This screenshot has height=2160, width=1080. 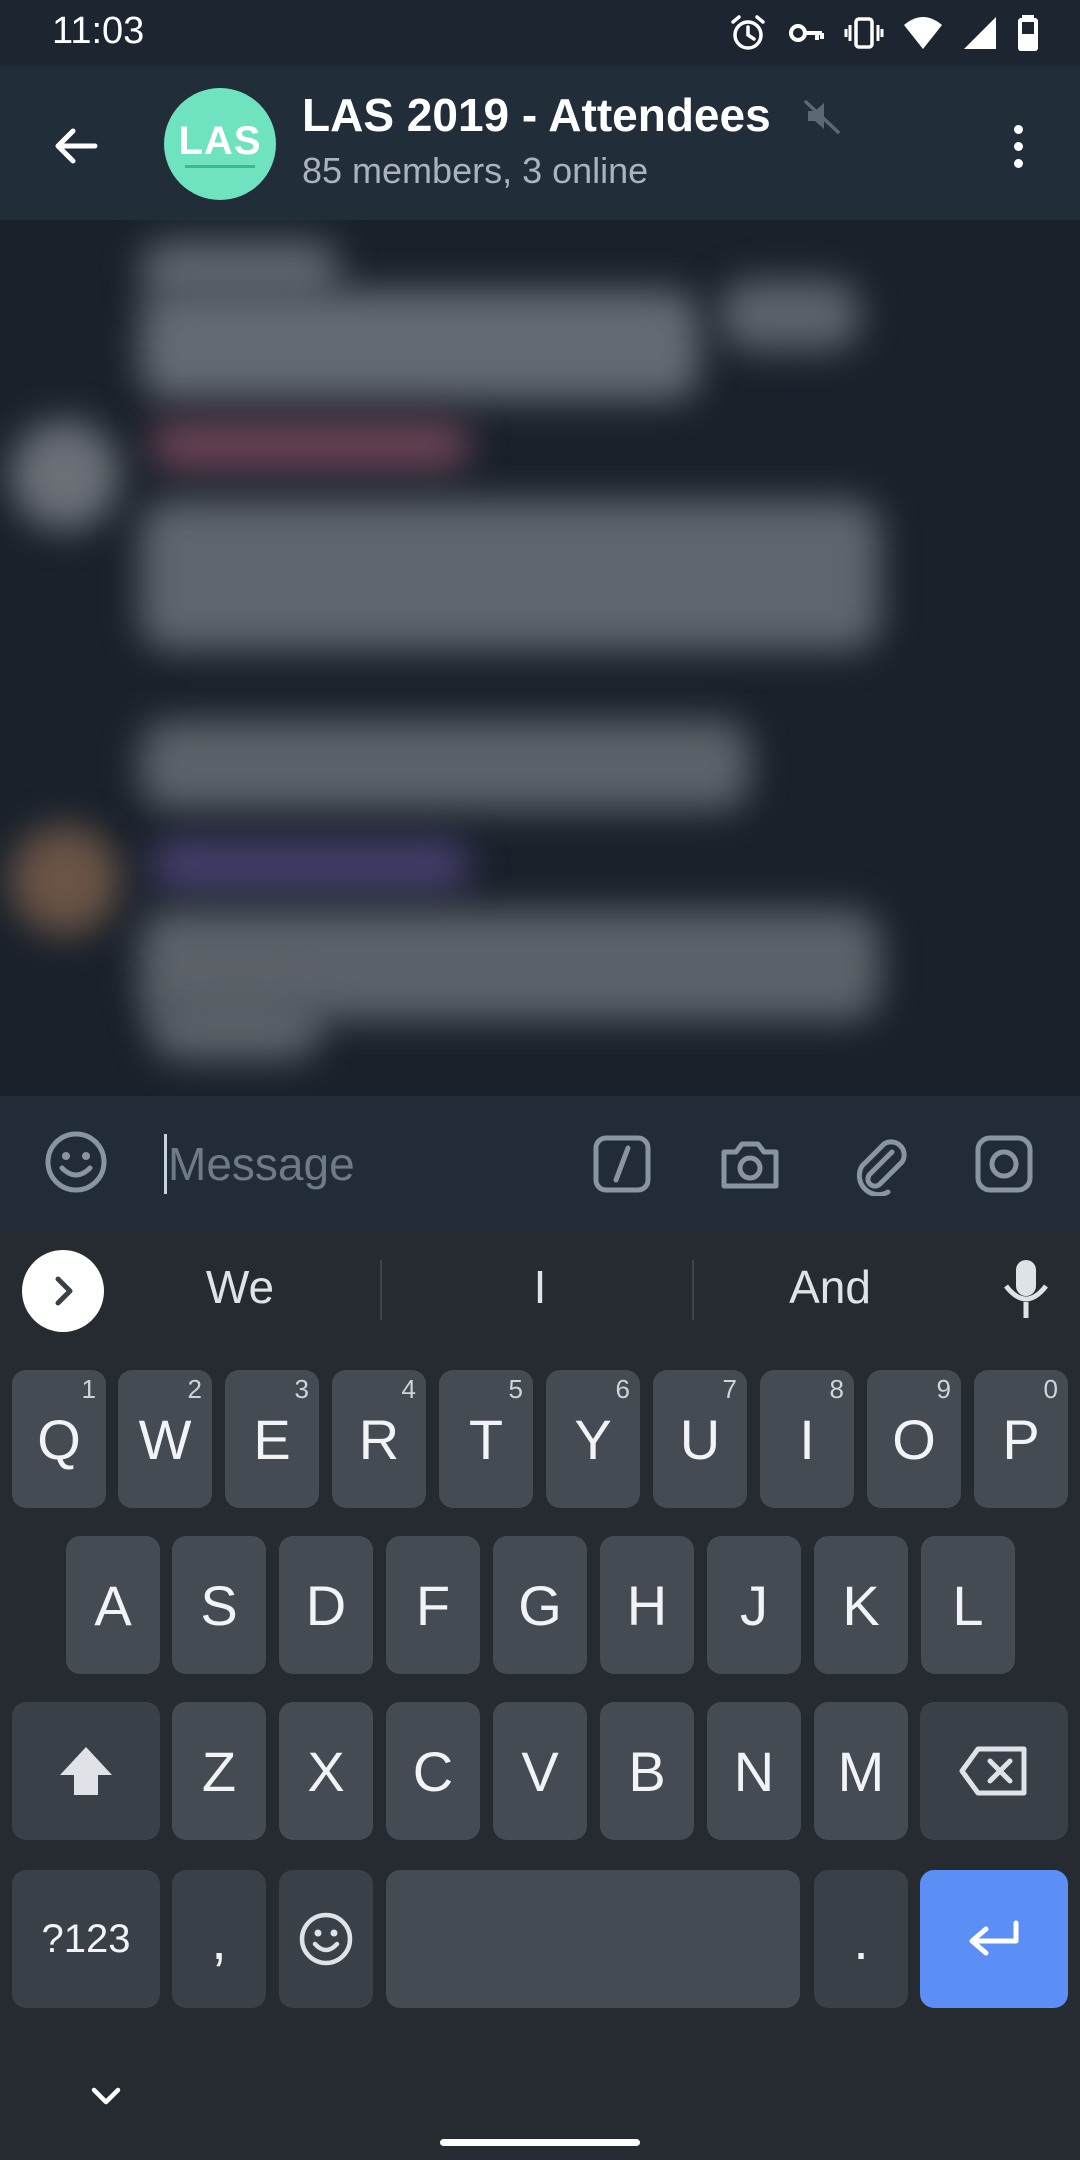 What do you see at coordinates (368, 1164) in the screenshot?
I see `message-input` at bounding box center [368, 1164].